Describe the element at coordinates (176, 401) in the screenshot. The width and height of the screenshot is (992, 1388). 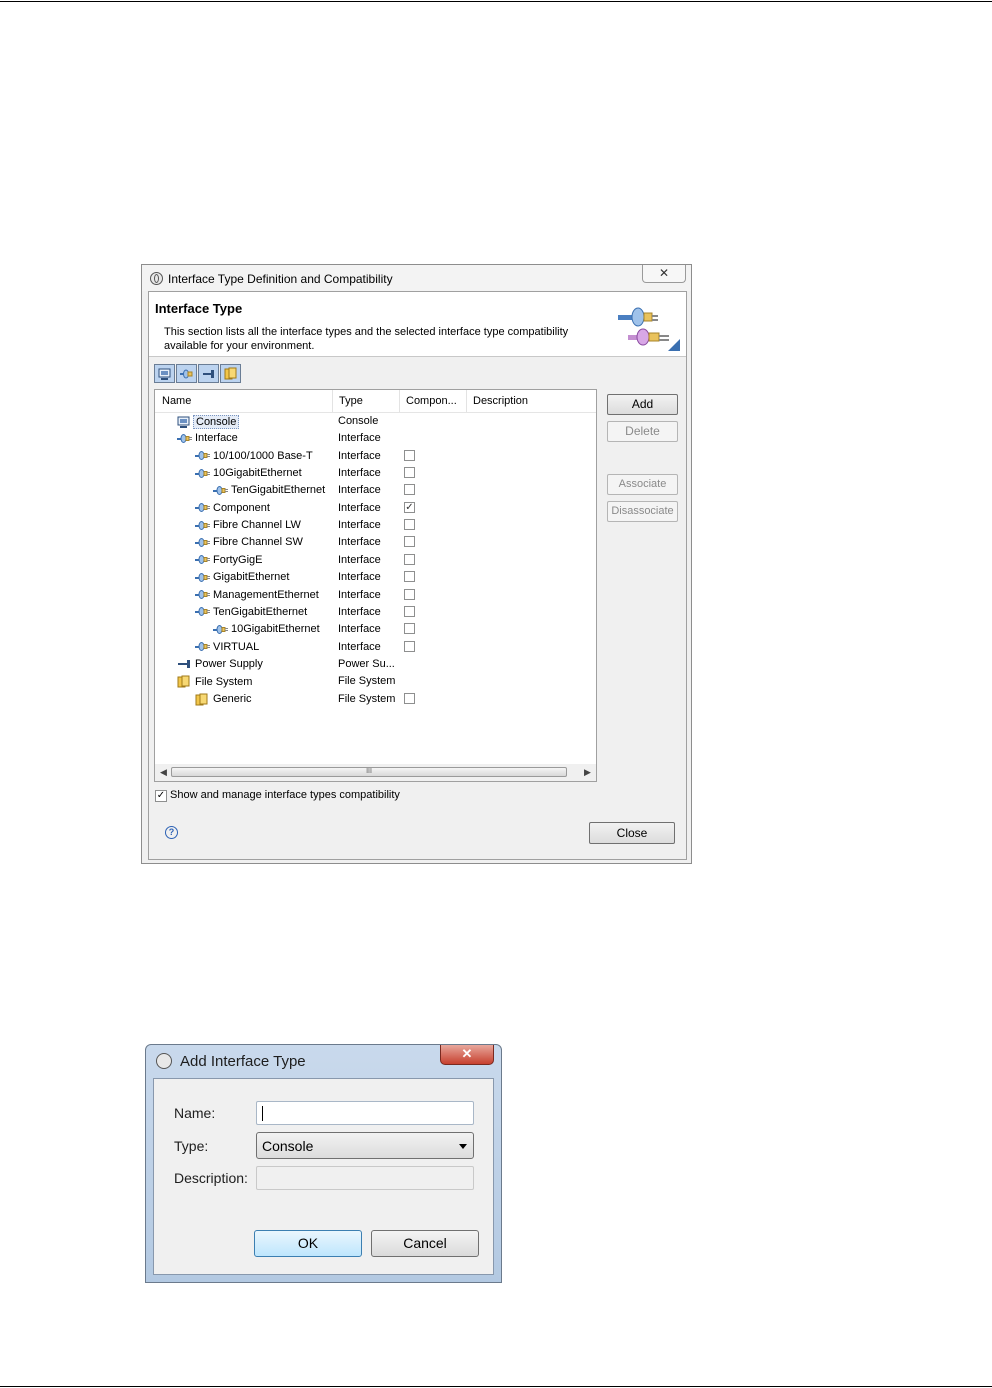
I see `column-header-name: Name` at that location.